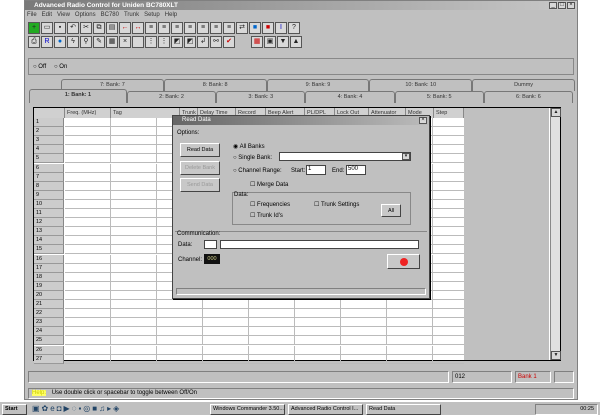 This screenshot has height=415, width=600. What do you see at coordinates (49, 259) in the screenshot?
I see `row-header: 16` at bounding box center [49, 259].